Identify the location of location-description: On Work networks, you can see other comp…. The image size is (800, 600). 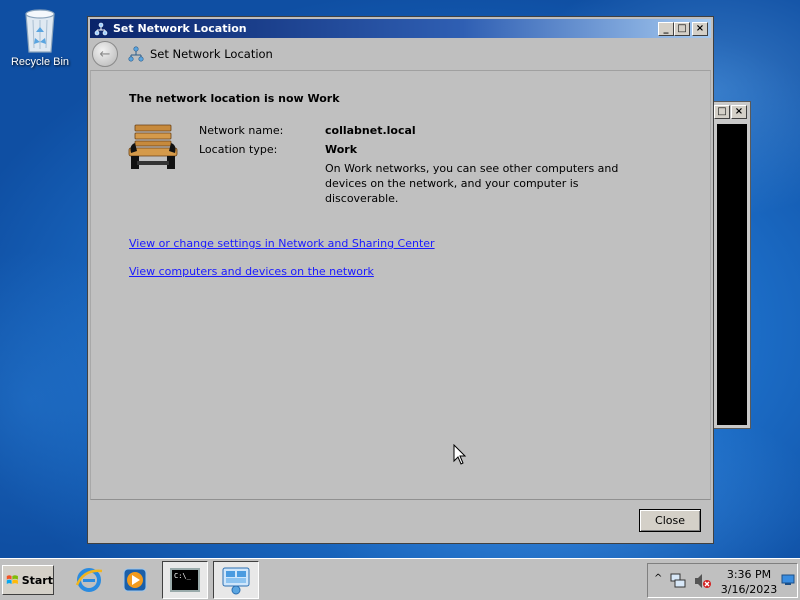
(472, 183).